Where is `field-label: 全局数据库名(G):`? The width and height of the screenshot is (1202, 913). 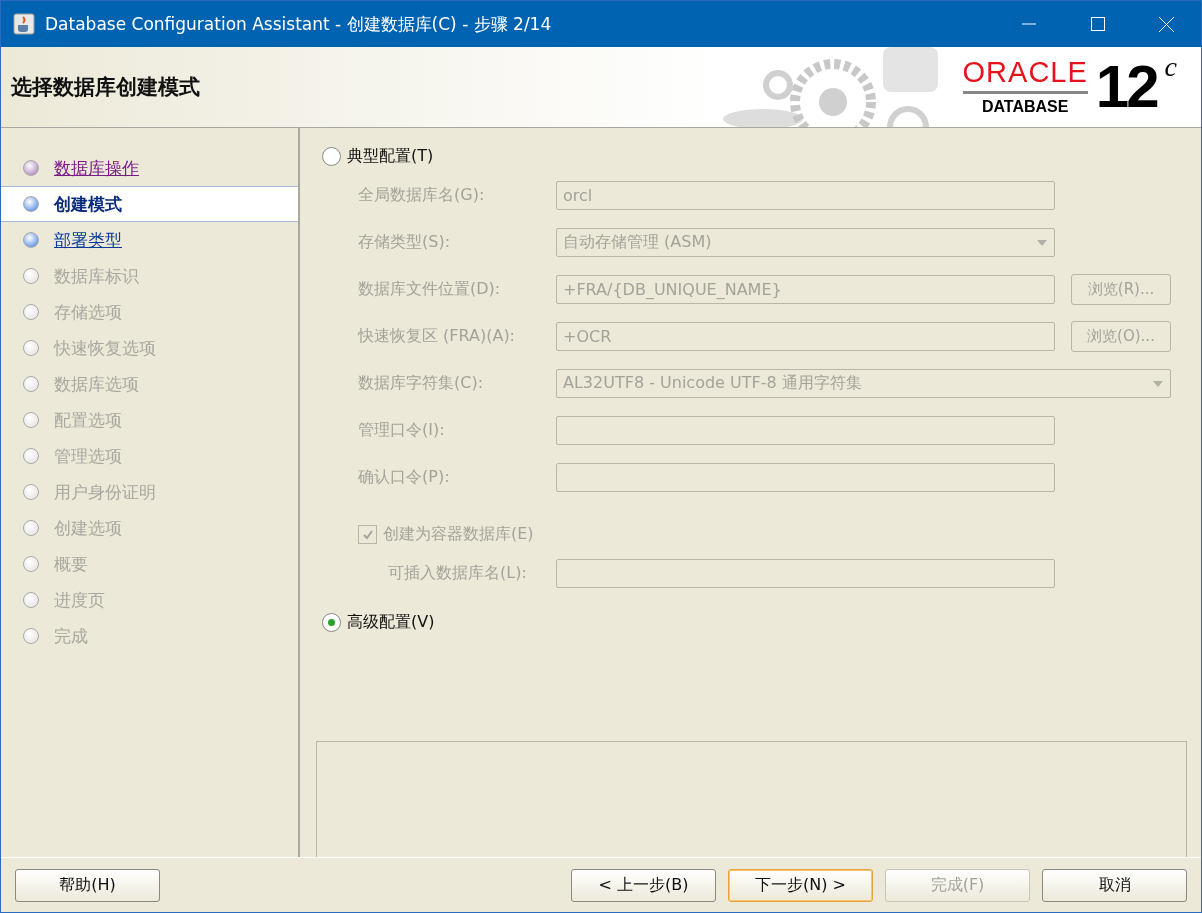 field-label: 全局数据库名(G): is located at coordinates (422, 195).